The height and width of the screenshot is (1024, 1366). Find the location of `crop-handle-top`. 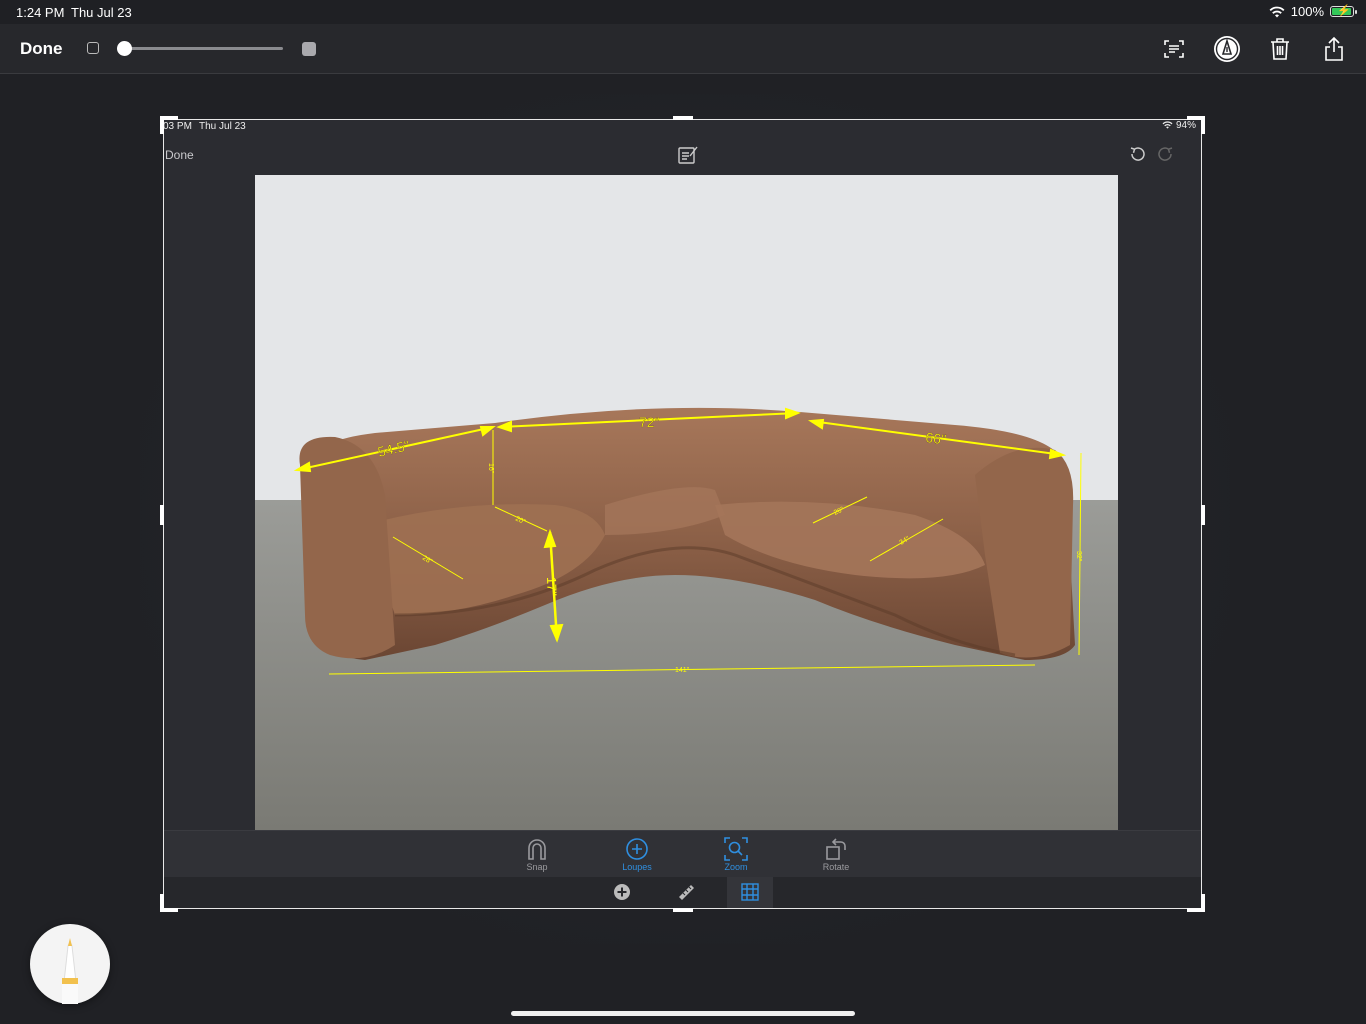

crop-handle-top is located at coordinates (683, 118).